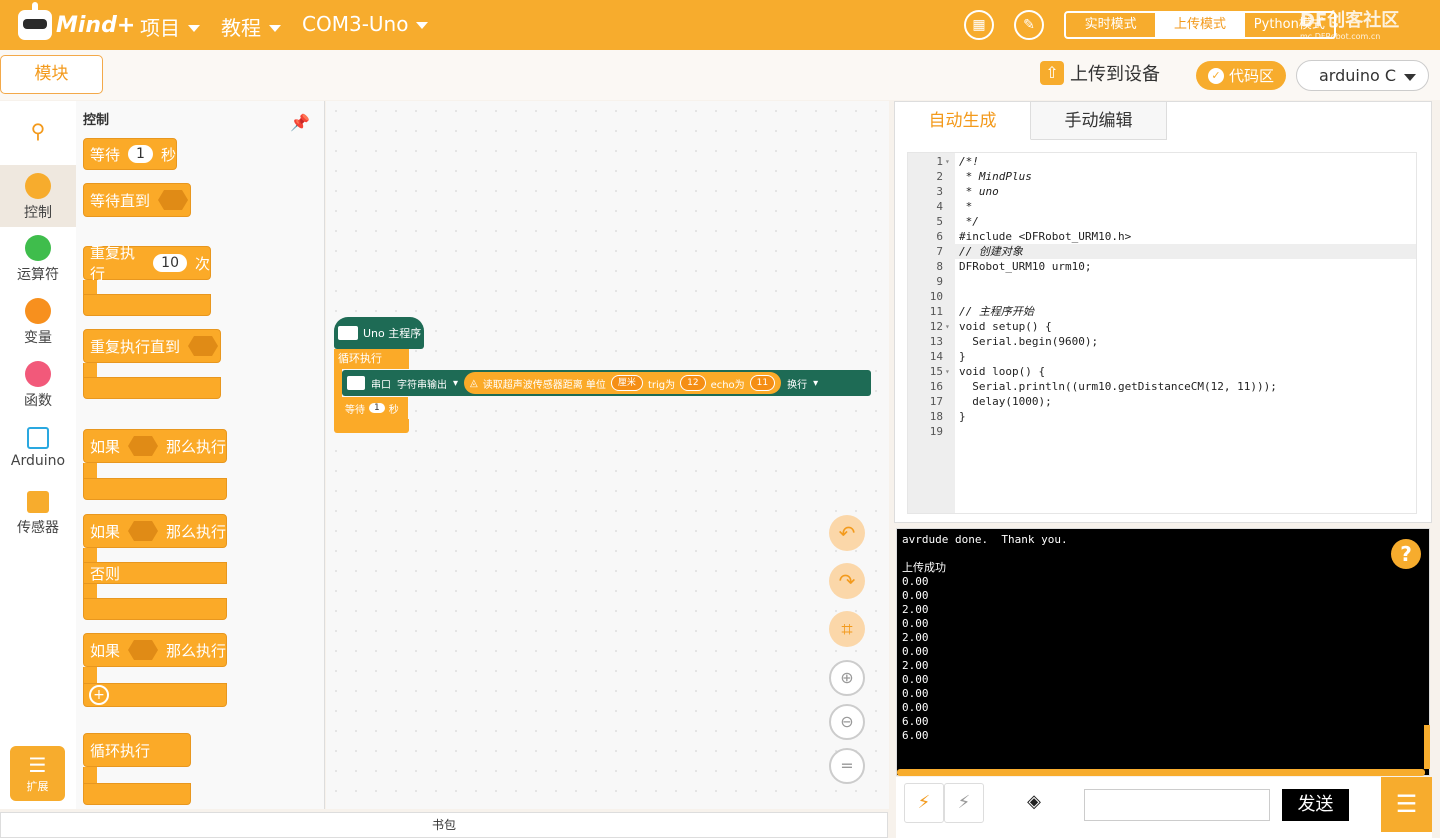 Image resolution: width=1440 pixels, height=838 pixels. I want to click on search-icon: ⚲, so click(38, 131).